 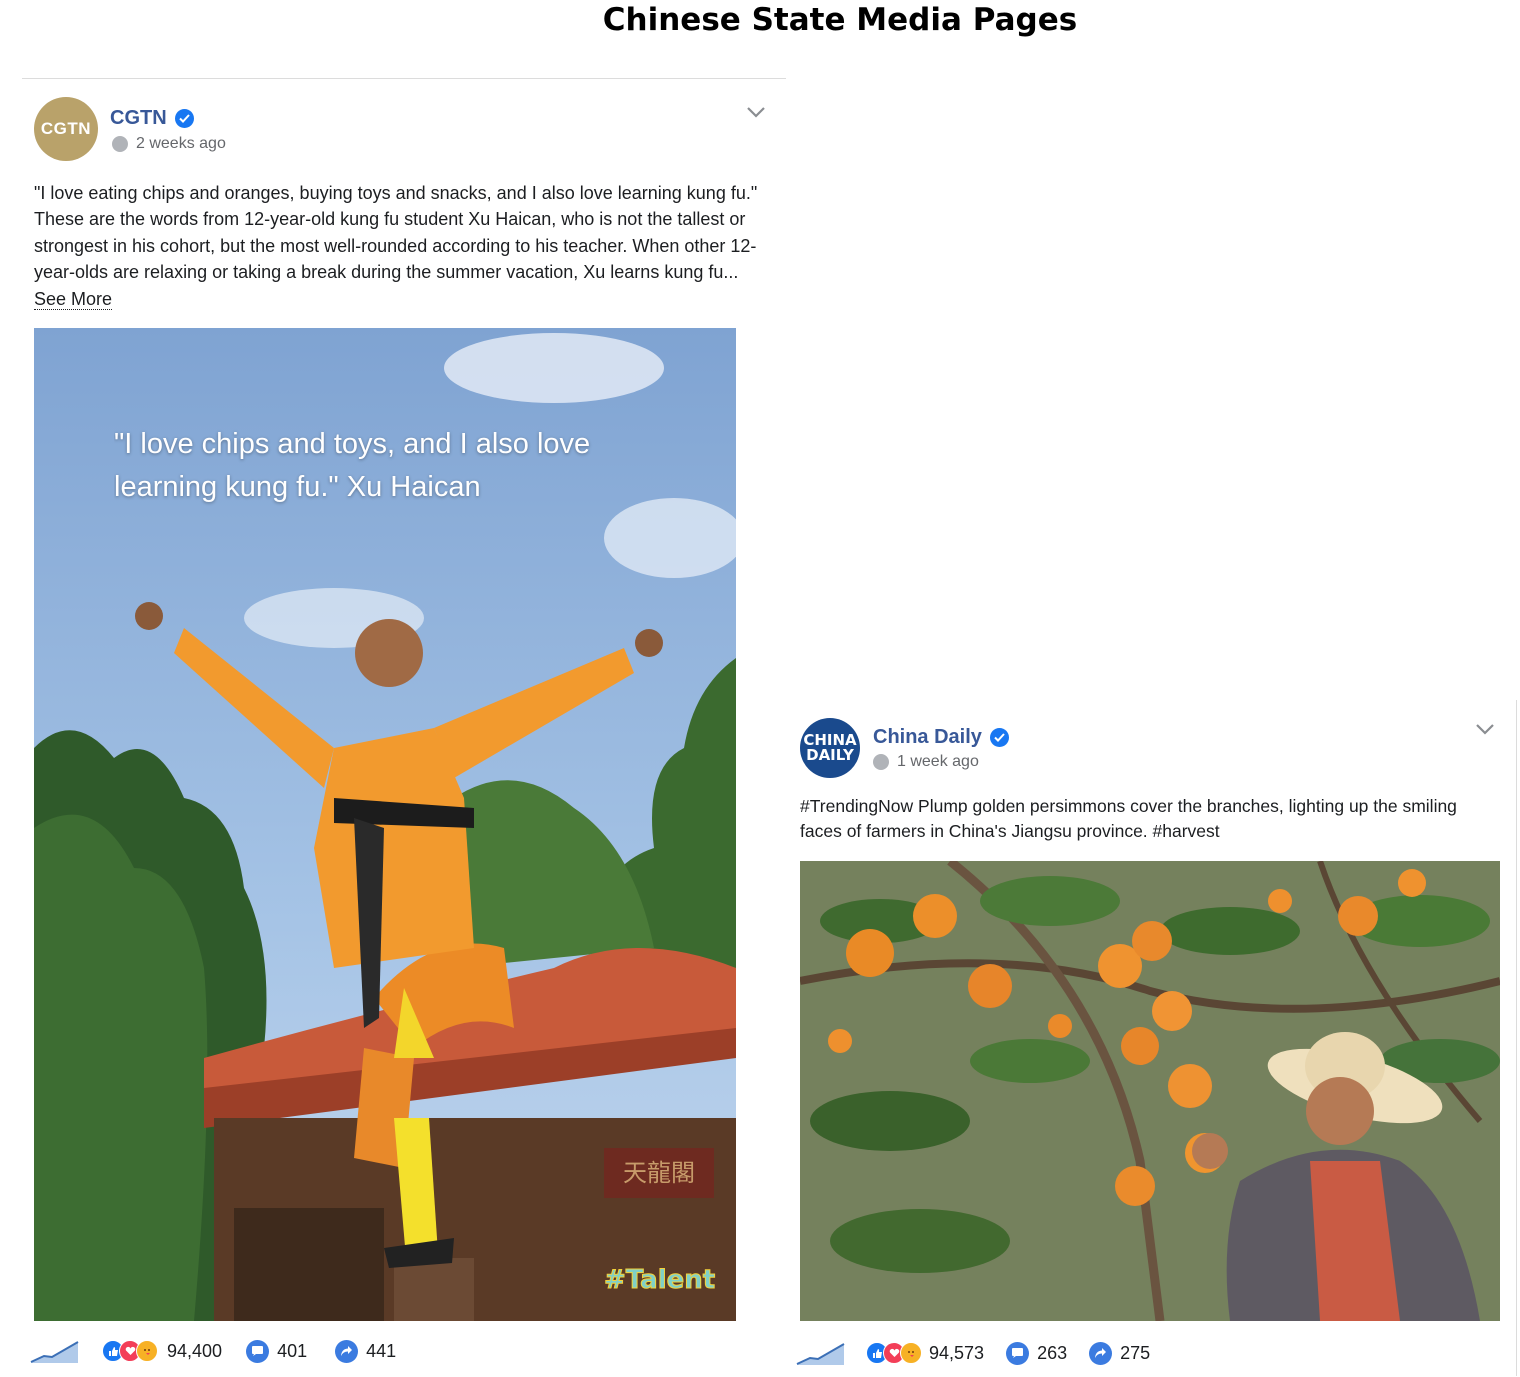 I want to click on china-daily-page-name-link: China Daily, so click(x=941, y=737).